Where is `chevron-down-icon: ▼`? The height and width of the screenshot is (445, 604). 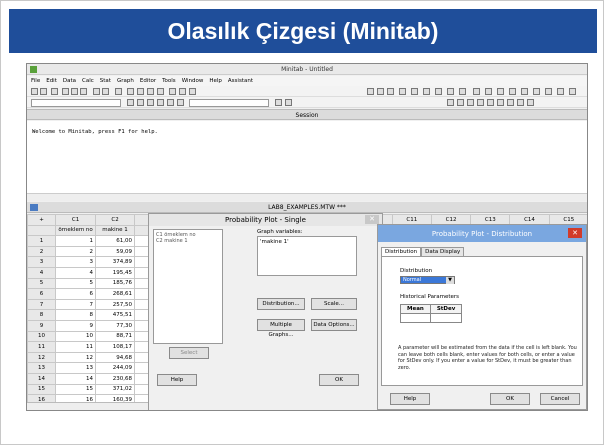 chevron-down-icon: ▼ is located at coordinates (450, 280).